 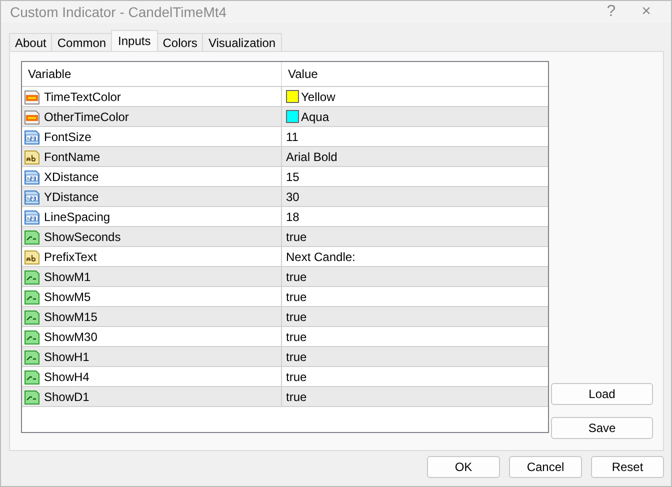 What do you see at coordinates (293, 177) in the screenshot?
I see `variable-value: 15` at bounding box center [293, 177].